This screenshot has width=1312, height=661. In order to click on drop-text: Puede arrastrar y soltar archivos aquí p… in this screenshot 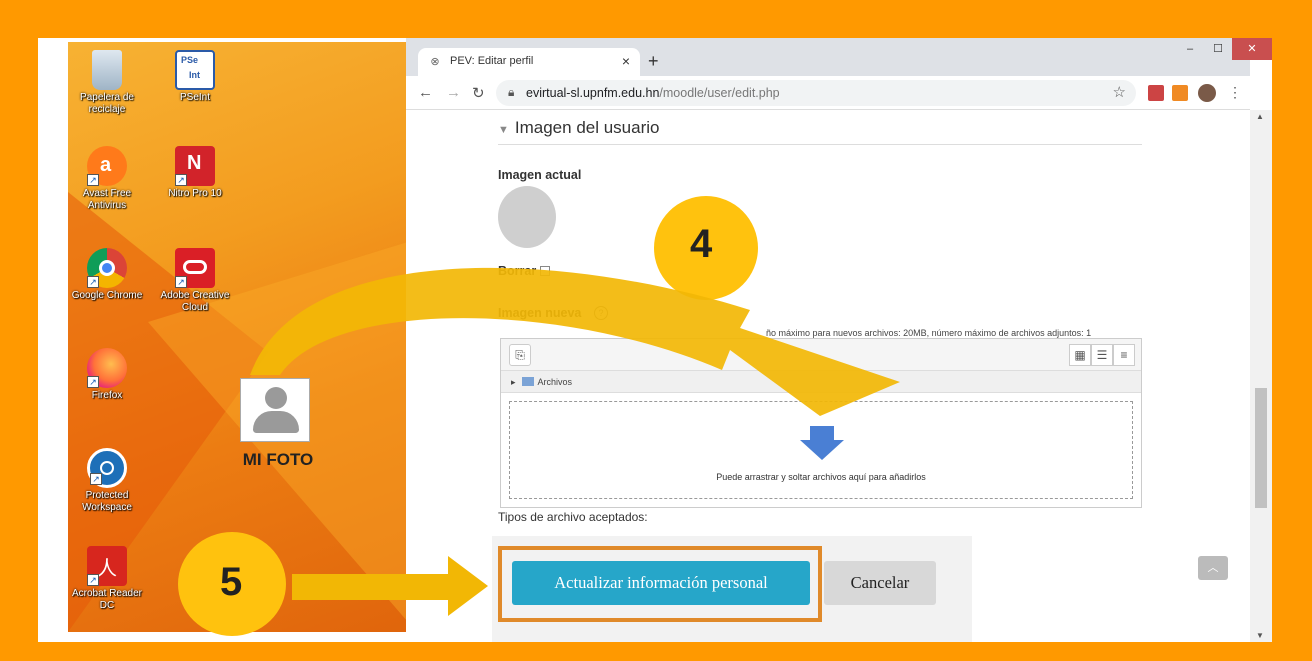, I will do `click(821, 477)`.